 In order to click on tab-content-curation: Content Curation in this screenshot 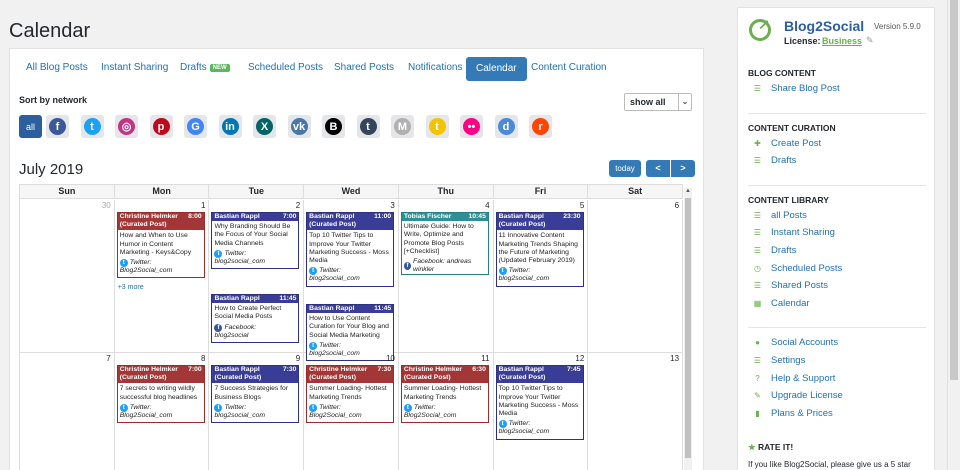, I will do `click(569, 67)`.